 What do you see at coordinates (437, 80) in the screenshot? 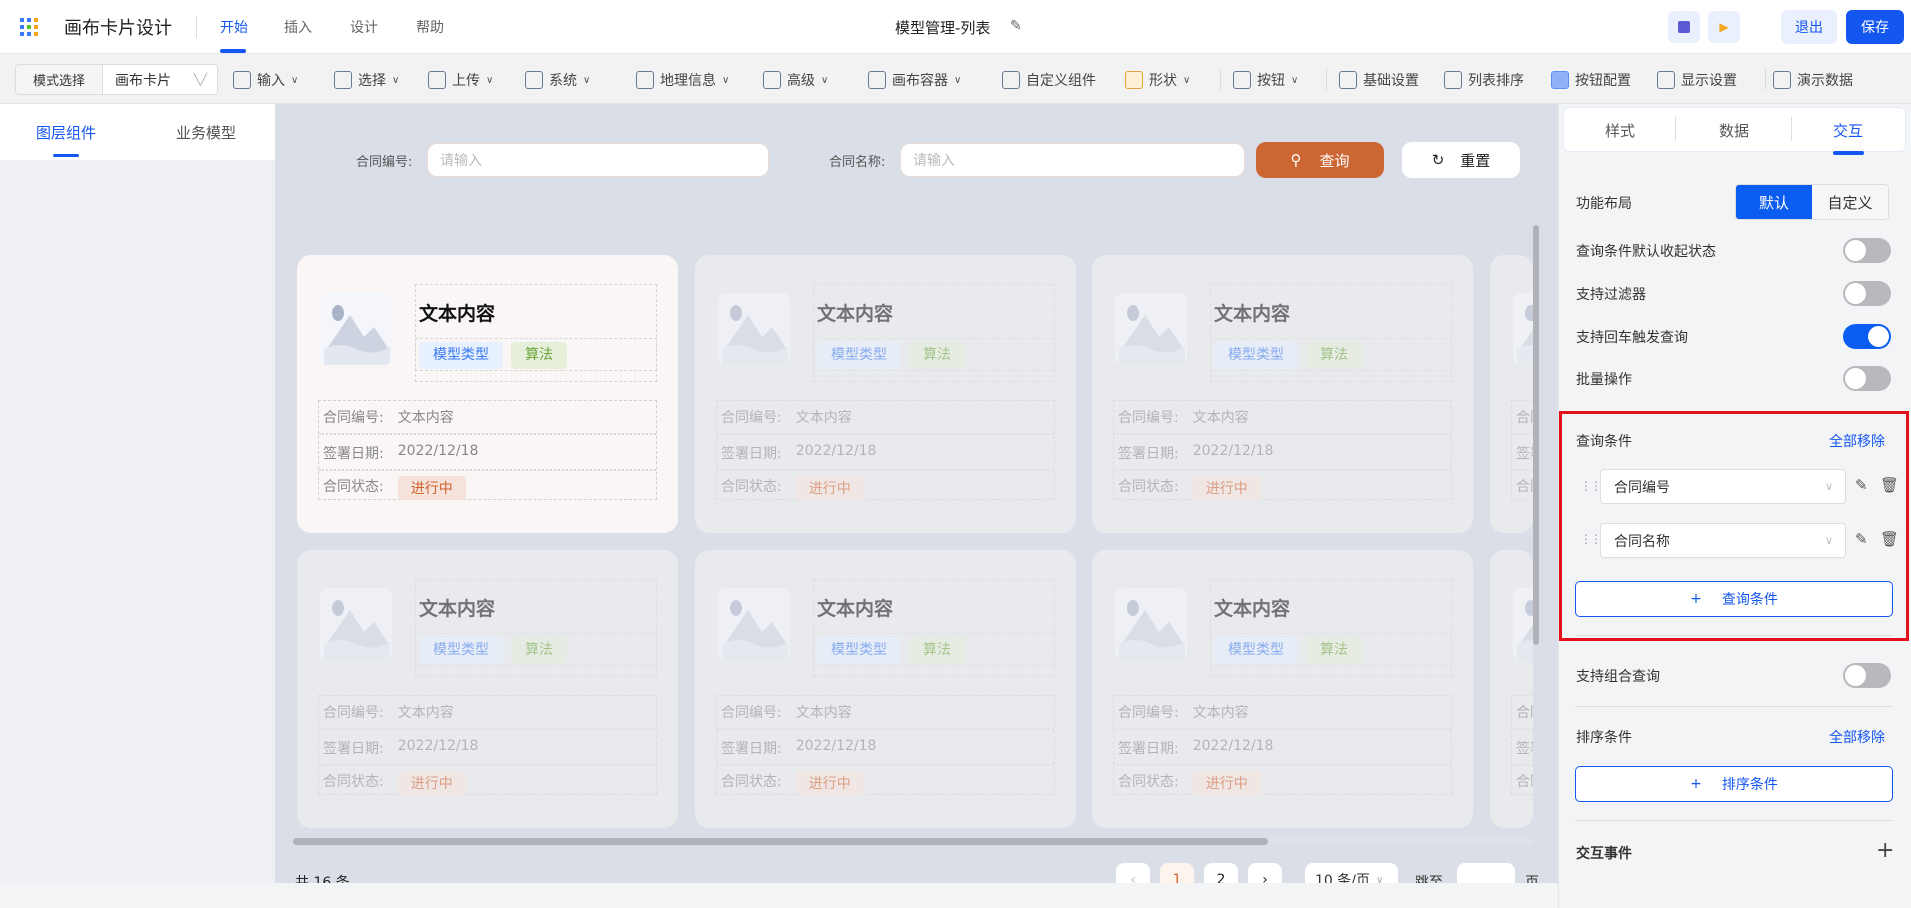
I see `upload-icon` at bounding box center [437, 80].